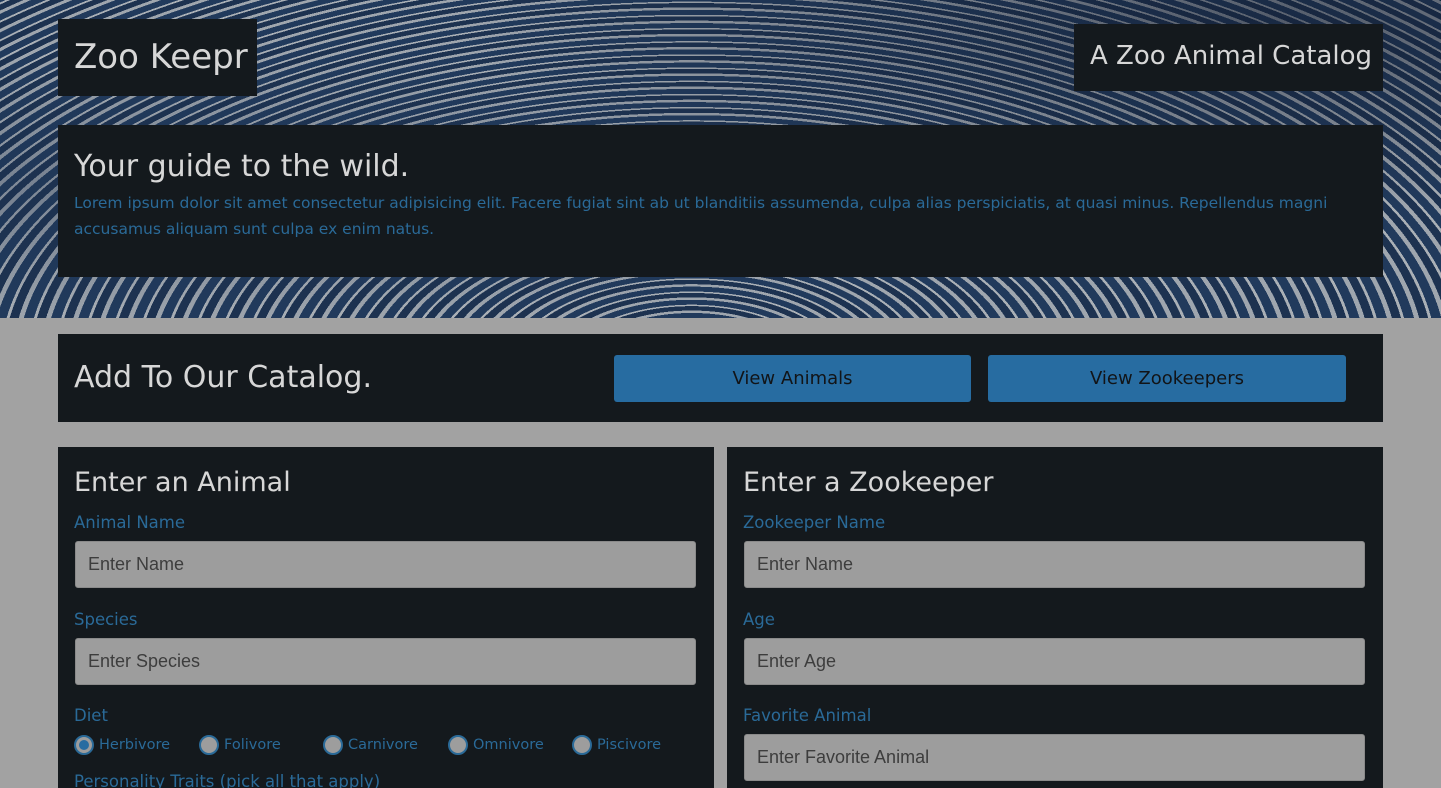 The height and width of the screenshot is (788, 1441). What do you see at coordinates (814, 522) in the screenshot?
I see `zookeeper-name-label: Zookeeper Name` at bounding box center [814, 522].